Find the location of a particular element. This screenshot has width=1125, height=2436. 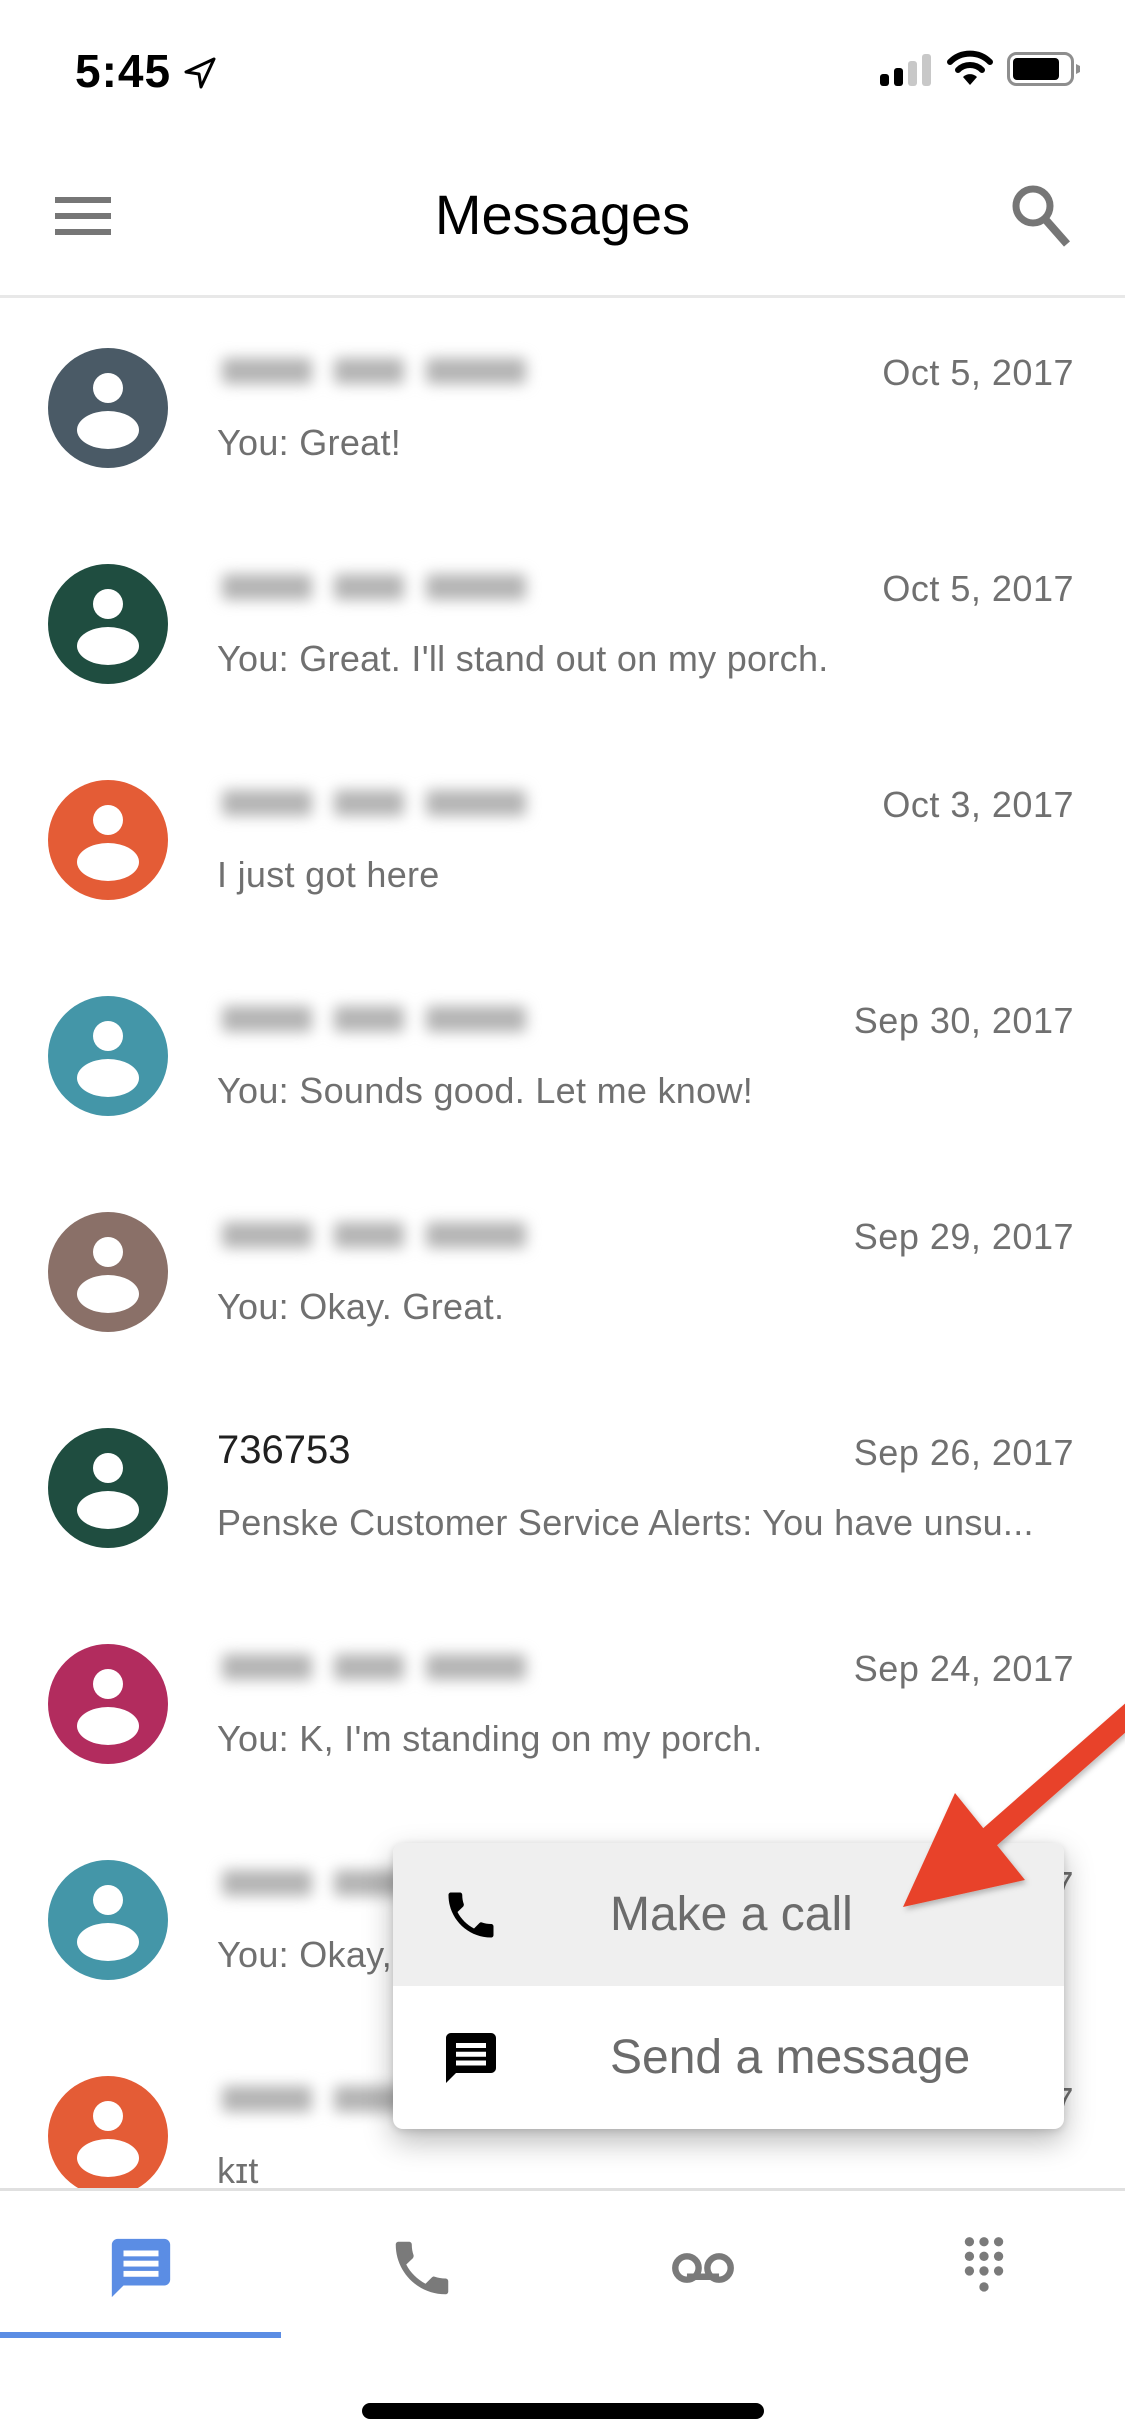

status-bar: 5:45 is located at coordinates (562, 65).